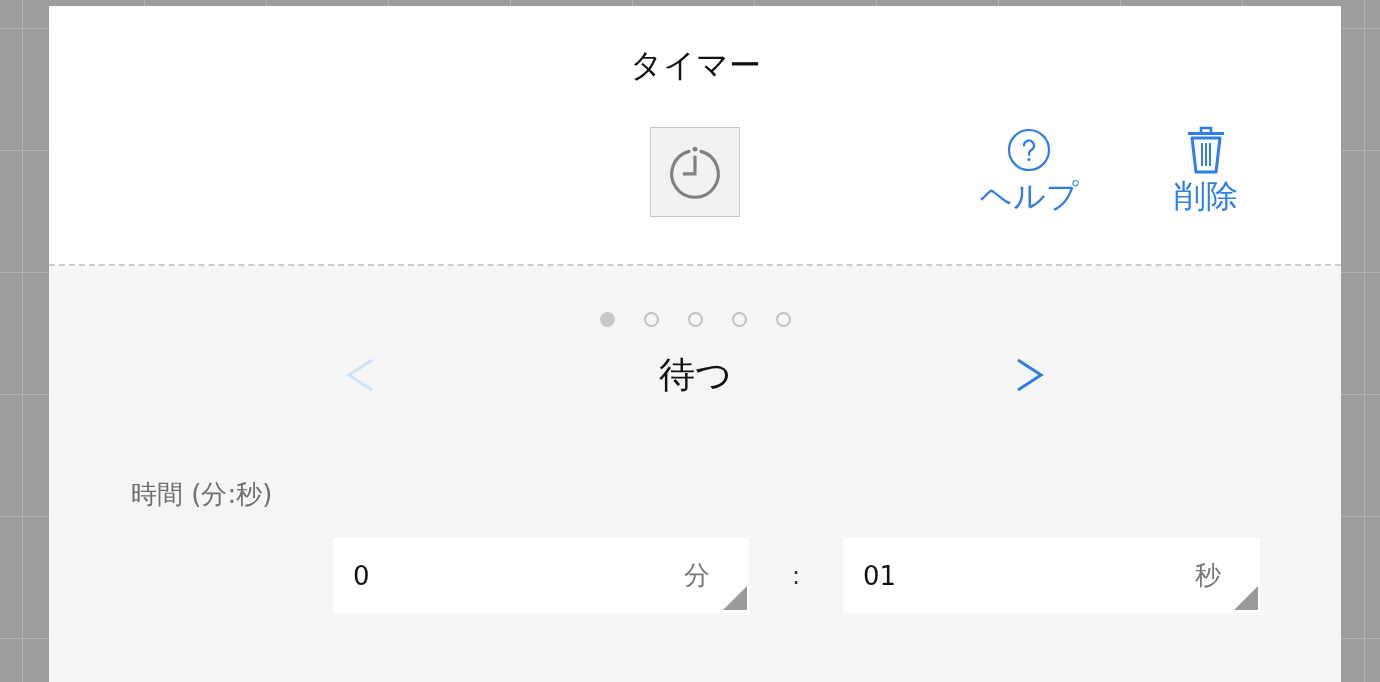 This screenshot has height=682, width=1380. Describe the element at coordinates (695, 375) in the screenshot. I see `step-title: 待つ` at that location.